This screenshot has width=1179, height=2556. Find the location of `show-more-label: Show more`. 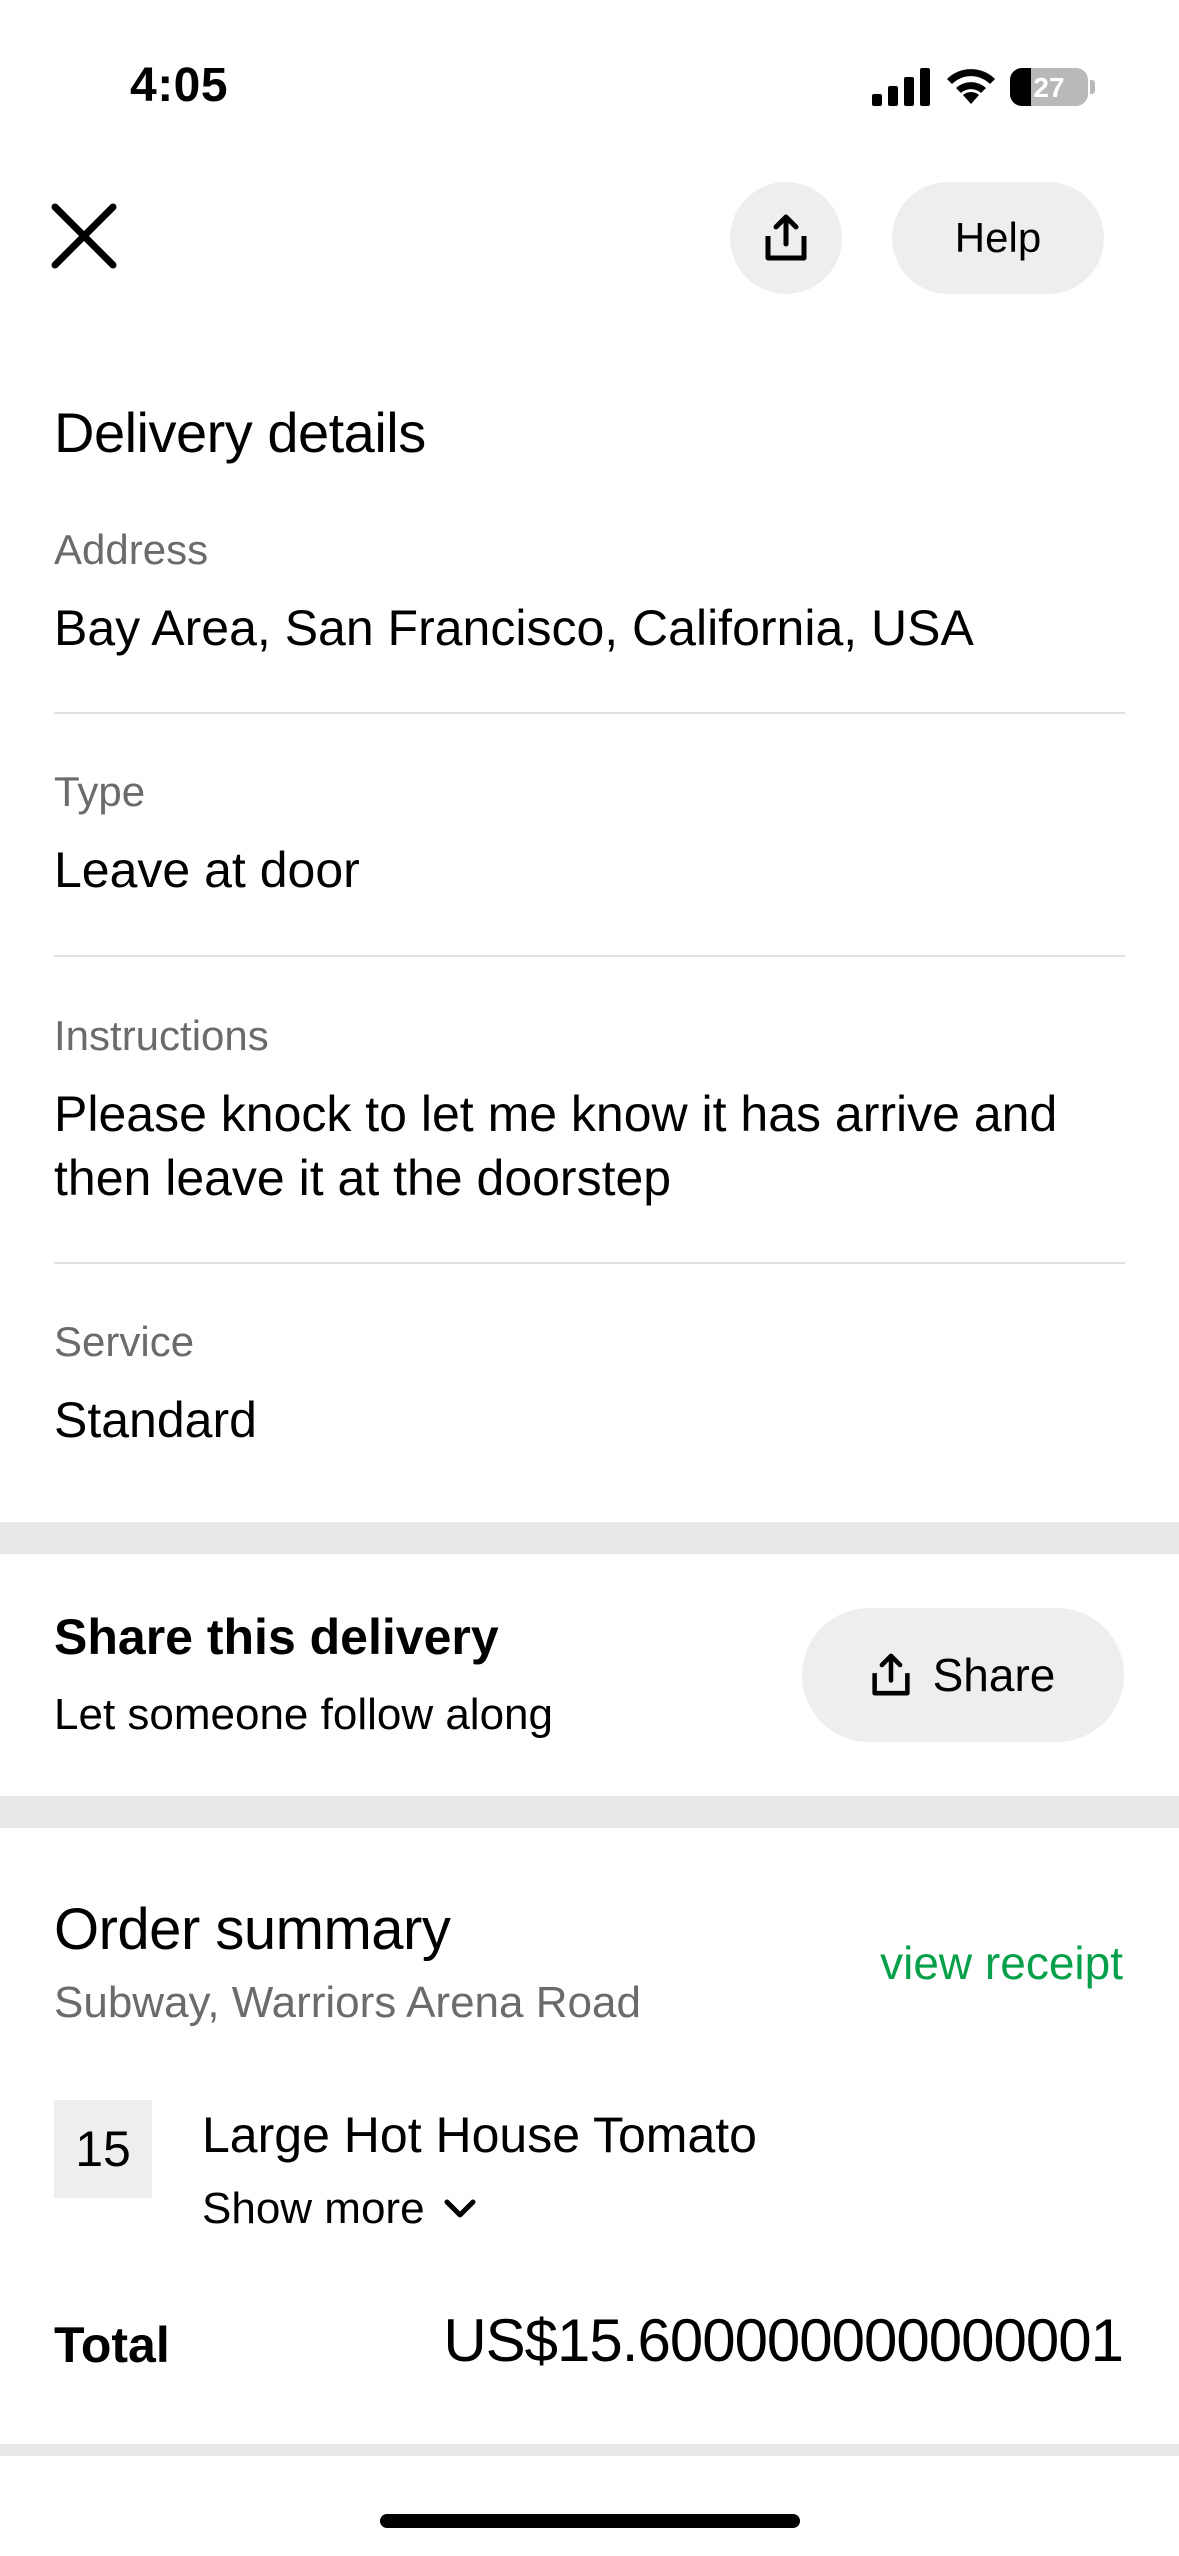

show-more-label: Show more is located at coordinates (313, 2208).